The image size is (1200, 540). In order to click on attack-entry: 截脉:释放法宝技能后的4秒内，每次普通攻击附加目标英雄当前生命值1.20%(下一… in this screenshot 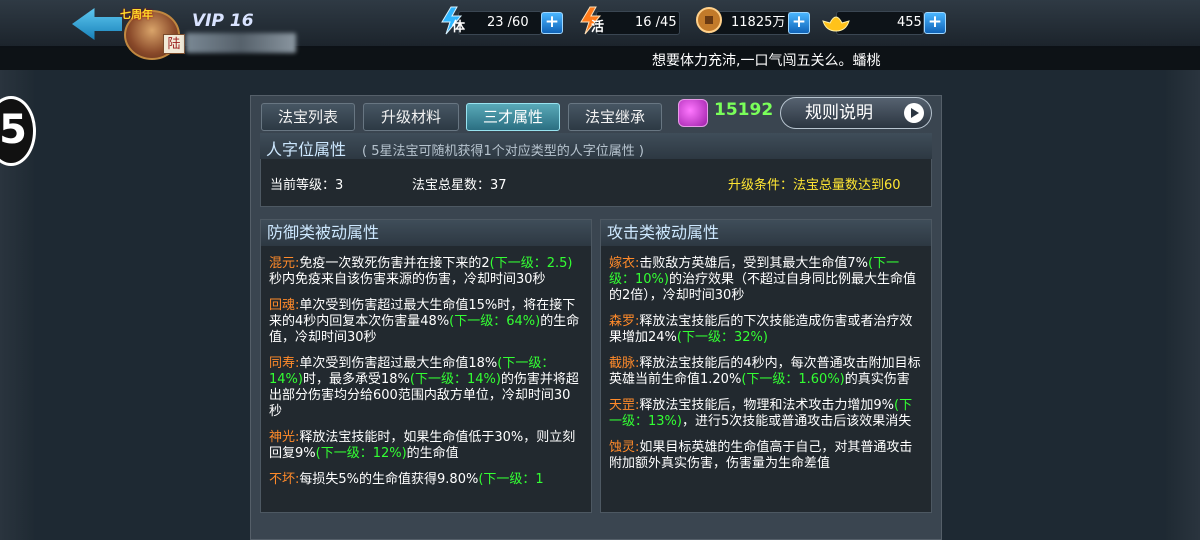, I will do `click(765, 371)`.